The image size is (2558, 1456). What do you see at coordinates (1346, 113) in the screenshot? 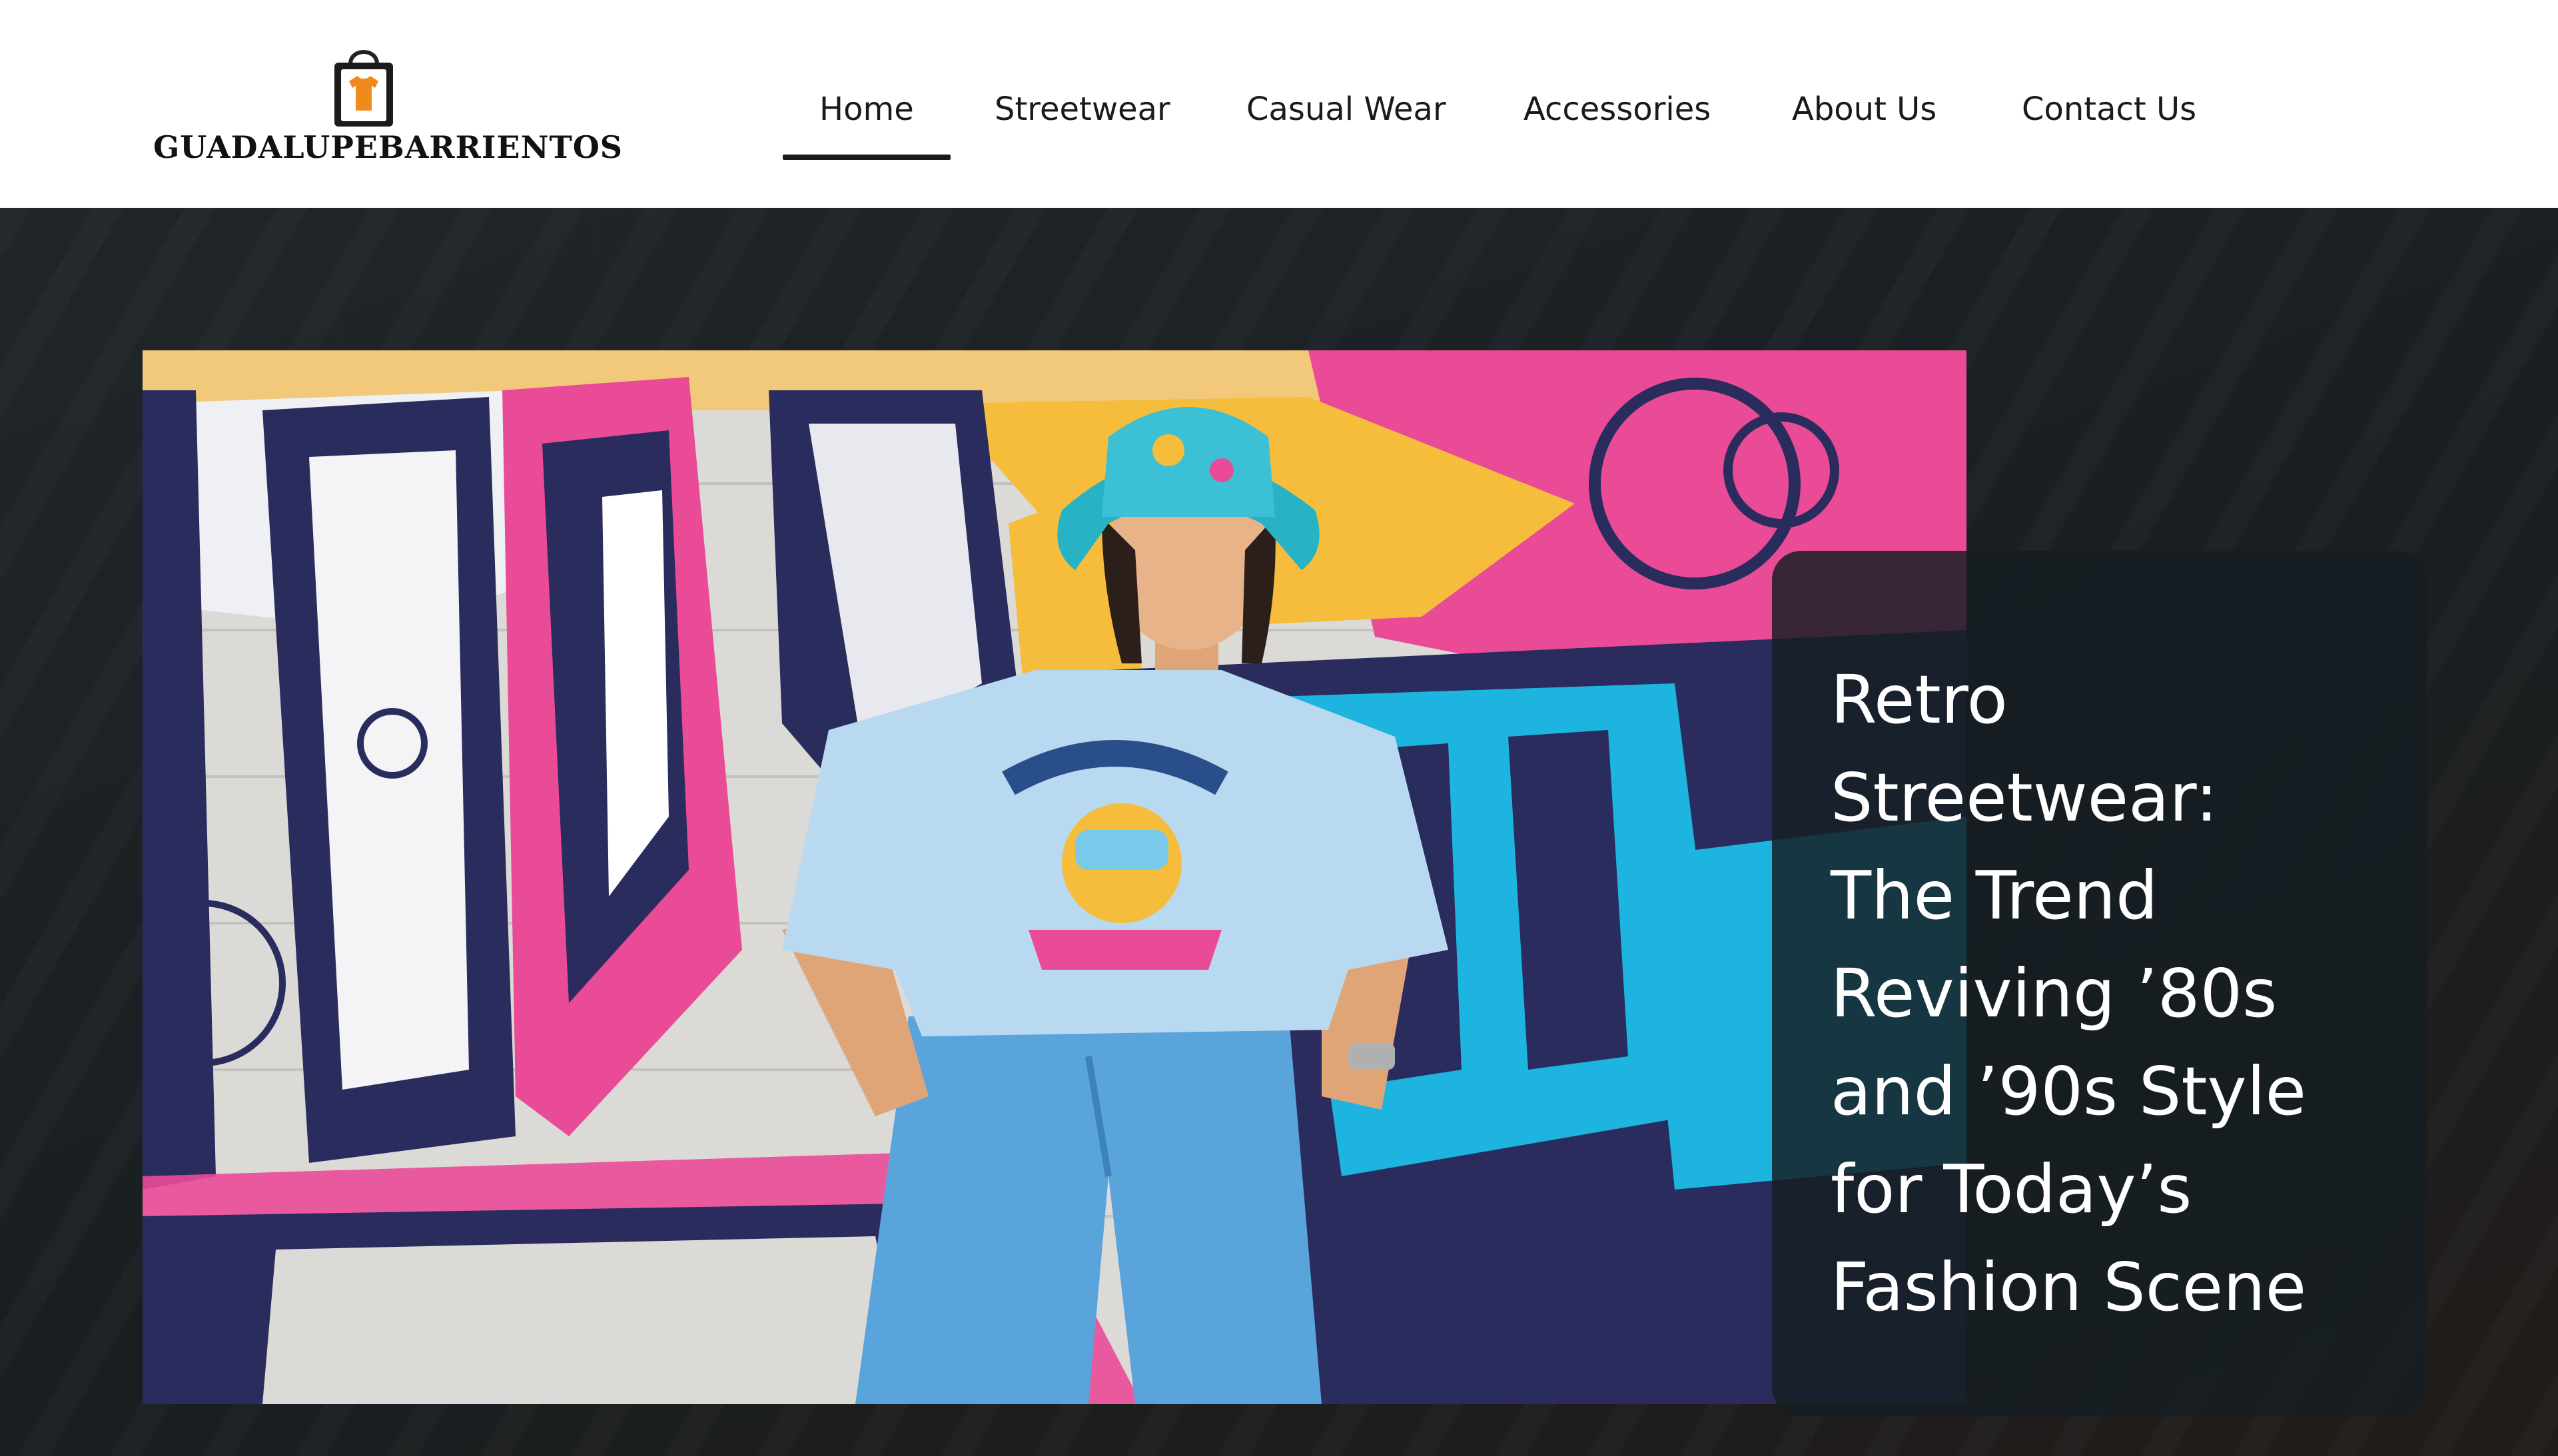
I see `nav-item-casual-wear: Casual Wear` at bounding box center [1346, 113].